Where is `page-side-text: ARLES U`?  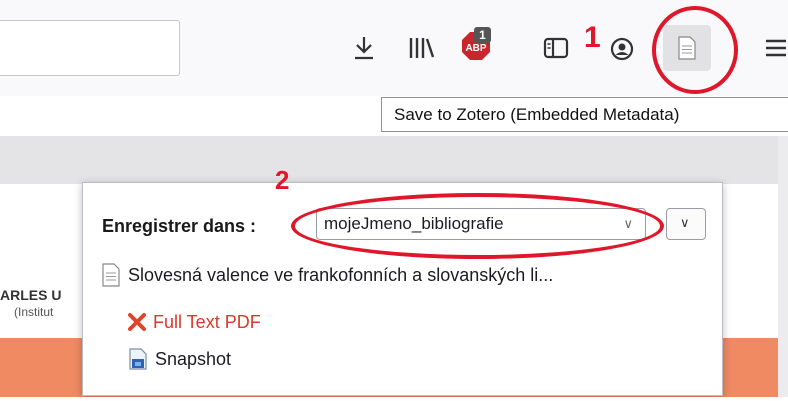 page-side-text: ARLES U is located at coordinates (31, 295).